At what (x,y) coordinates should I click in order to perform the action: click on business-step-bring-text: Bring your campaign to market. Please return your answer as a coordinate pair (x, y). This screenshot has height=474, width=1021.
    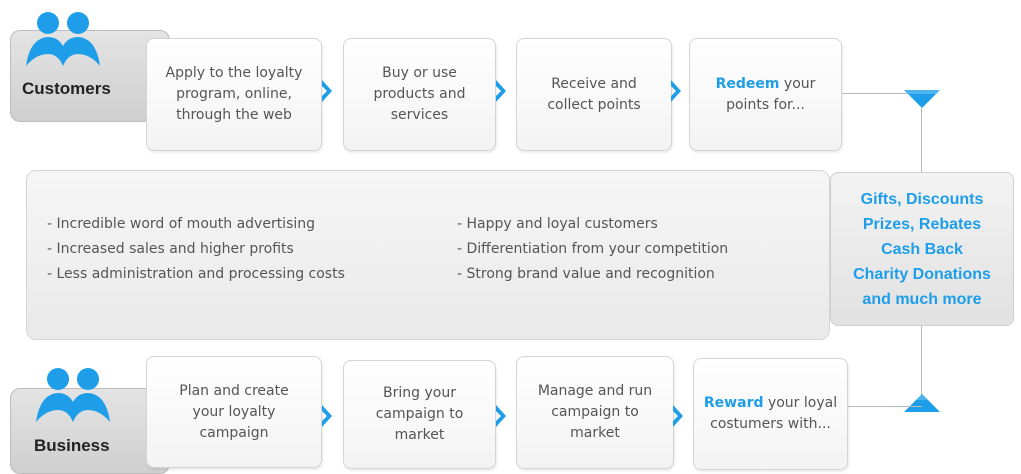
    Looking at the image, I should click on (419, 414).